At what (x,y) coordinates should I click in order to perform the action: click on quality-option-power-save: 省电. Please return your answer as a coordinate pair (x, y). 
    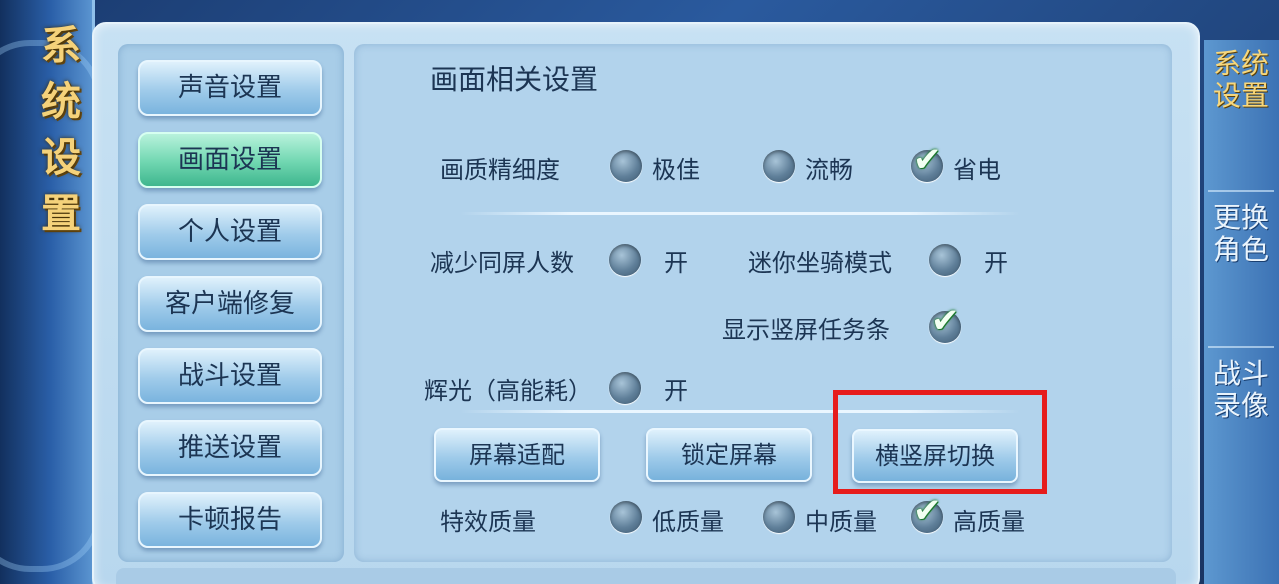
    Looking at the image, I should click on (977, 170).